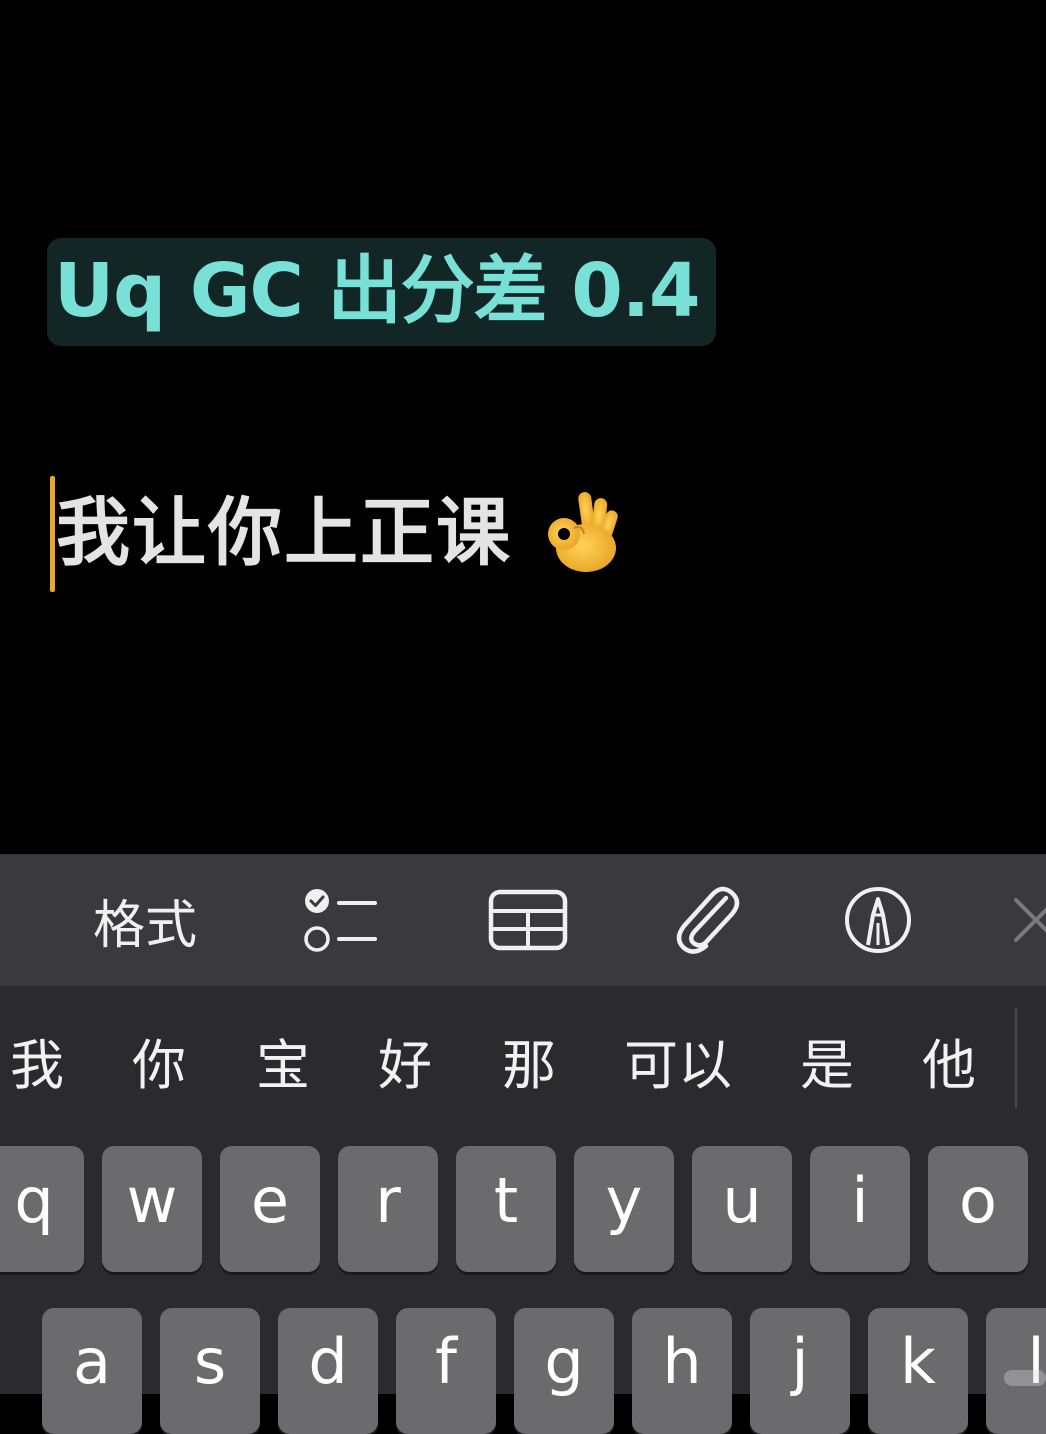 The height and width of the screenshot is (1434, 1046). What do you see at coordinates (583, 532) in the screenshot?
I see `ok-hand-emoji` at bounding box center [583, 532].